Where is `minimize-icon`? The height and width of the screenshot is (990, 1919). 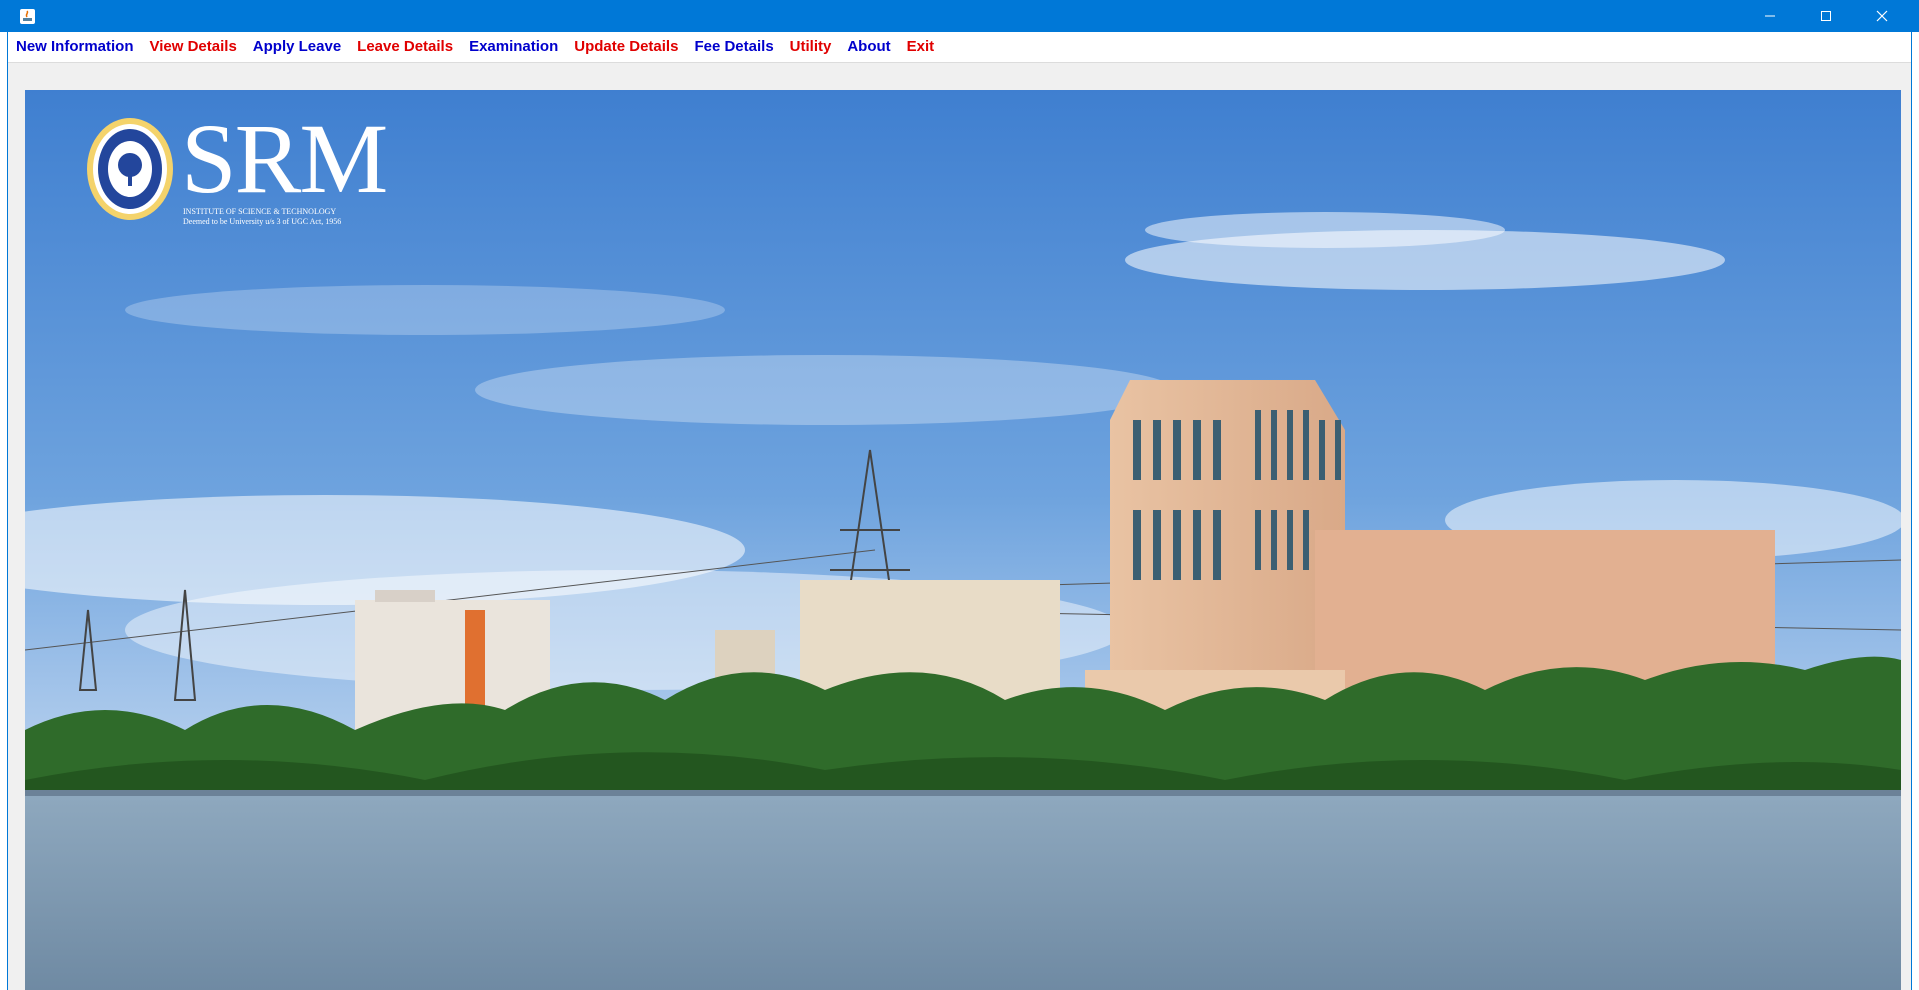
minimize-icon is located at coordinates (1770, 16).